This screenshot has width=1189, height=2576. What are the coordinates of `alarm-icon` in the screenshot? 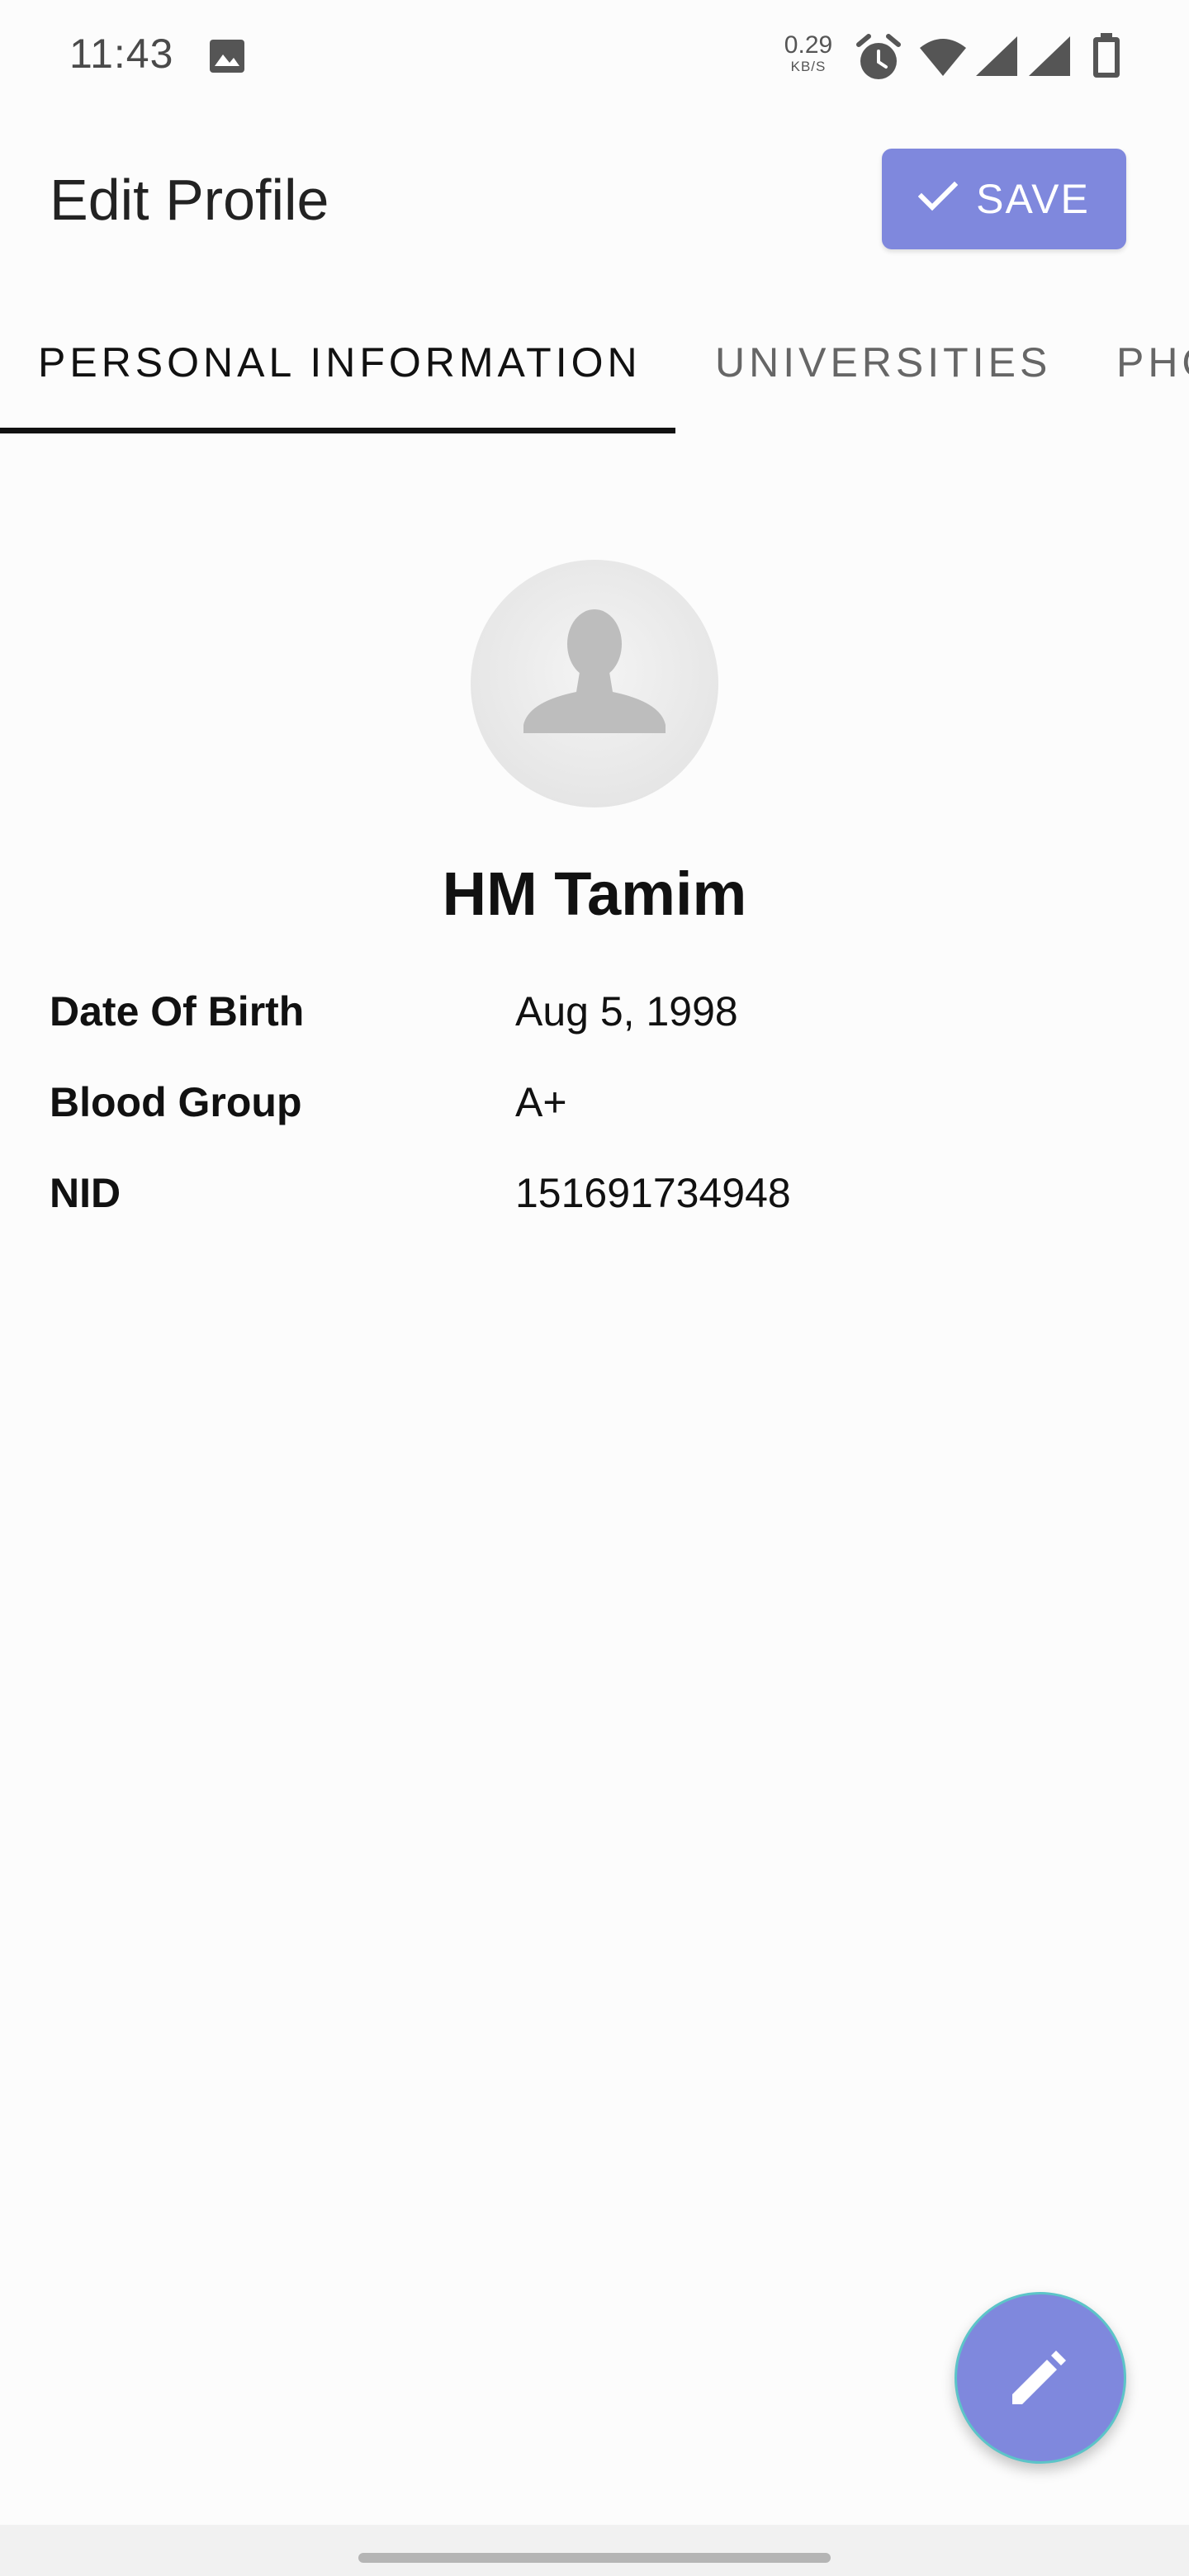 It's located at (878, 60).